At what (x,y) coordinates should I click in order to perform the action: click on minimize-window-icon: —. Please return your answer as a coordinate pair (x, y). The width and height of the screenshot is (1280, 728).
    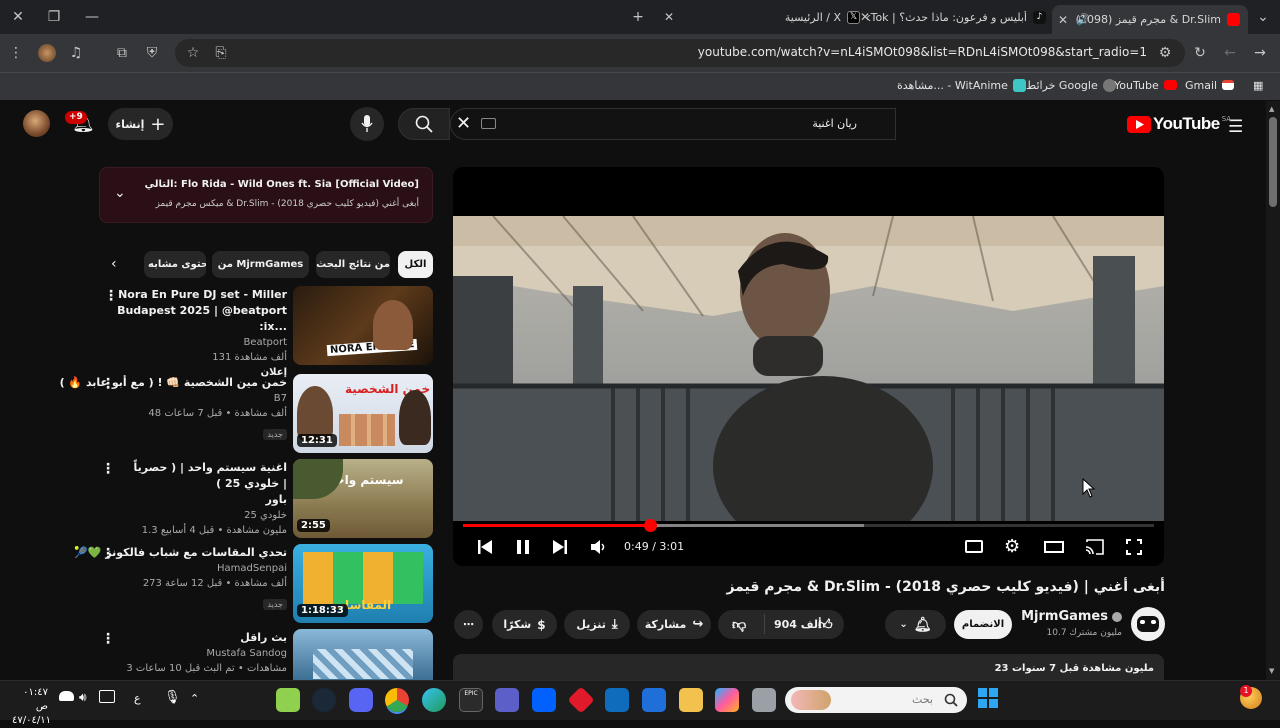
    Looking at the image, I should click on (92, 17).